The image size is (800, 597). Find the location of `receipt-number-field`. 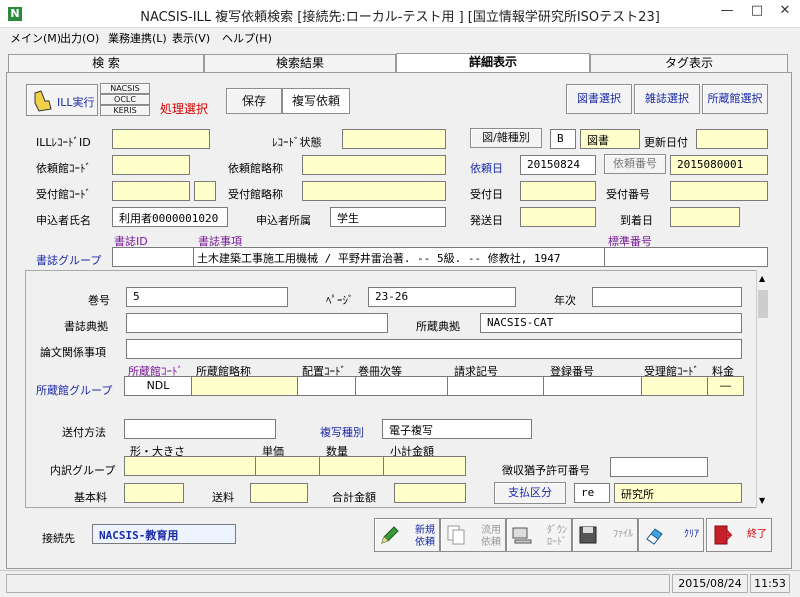

receipt-number-field is located at coordinates (719, 191).